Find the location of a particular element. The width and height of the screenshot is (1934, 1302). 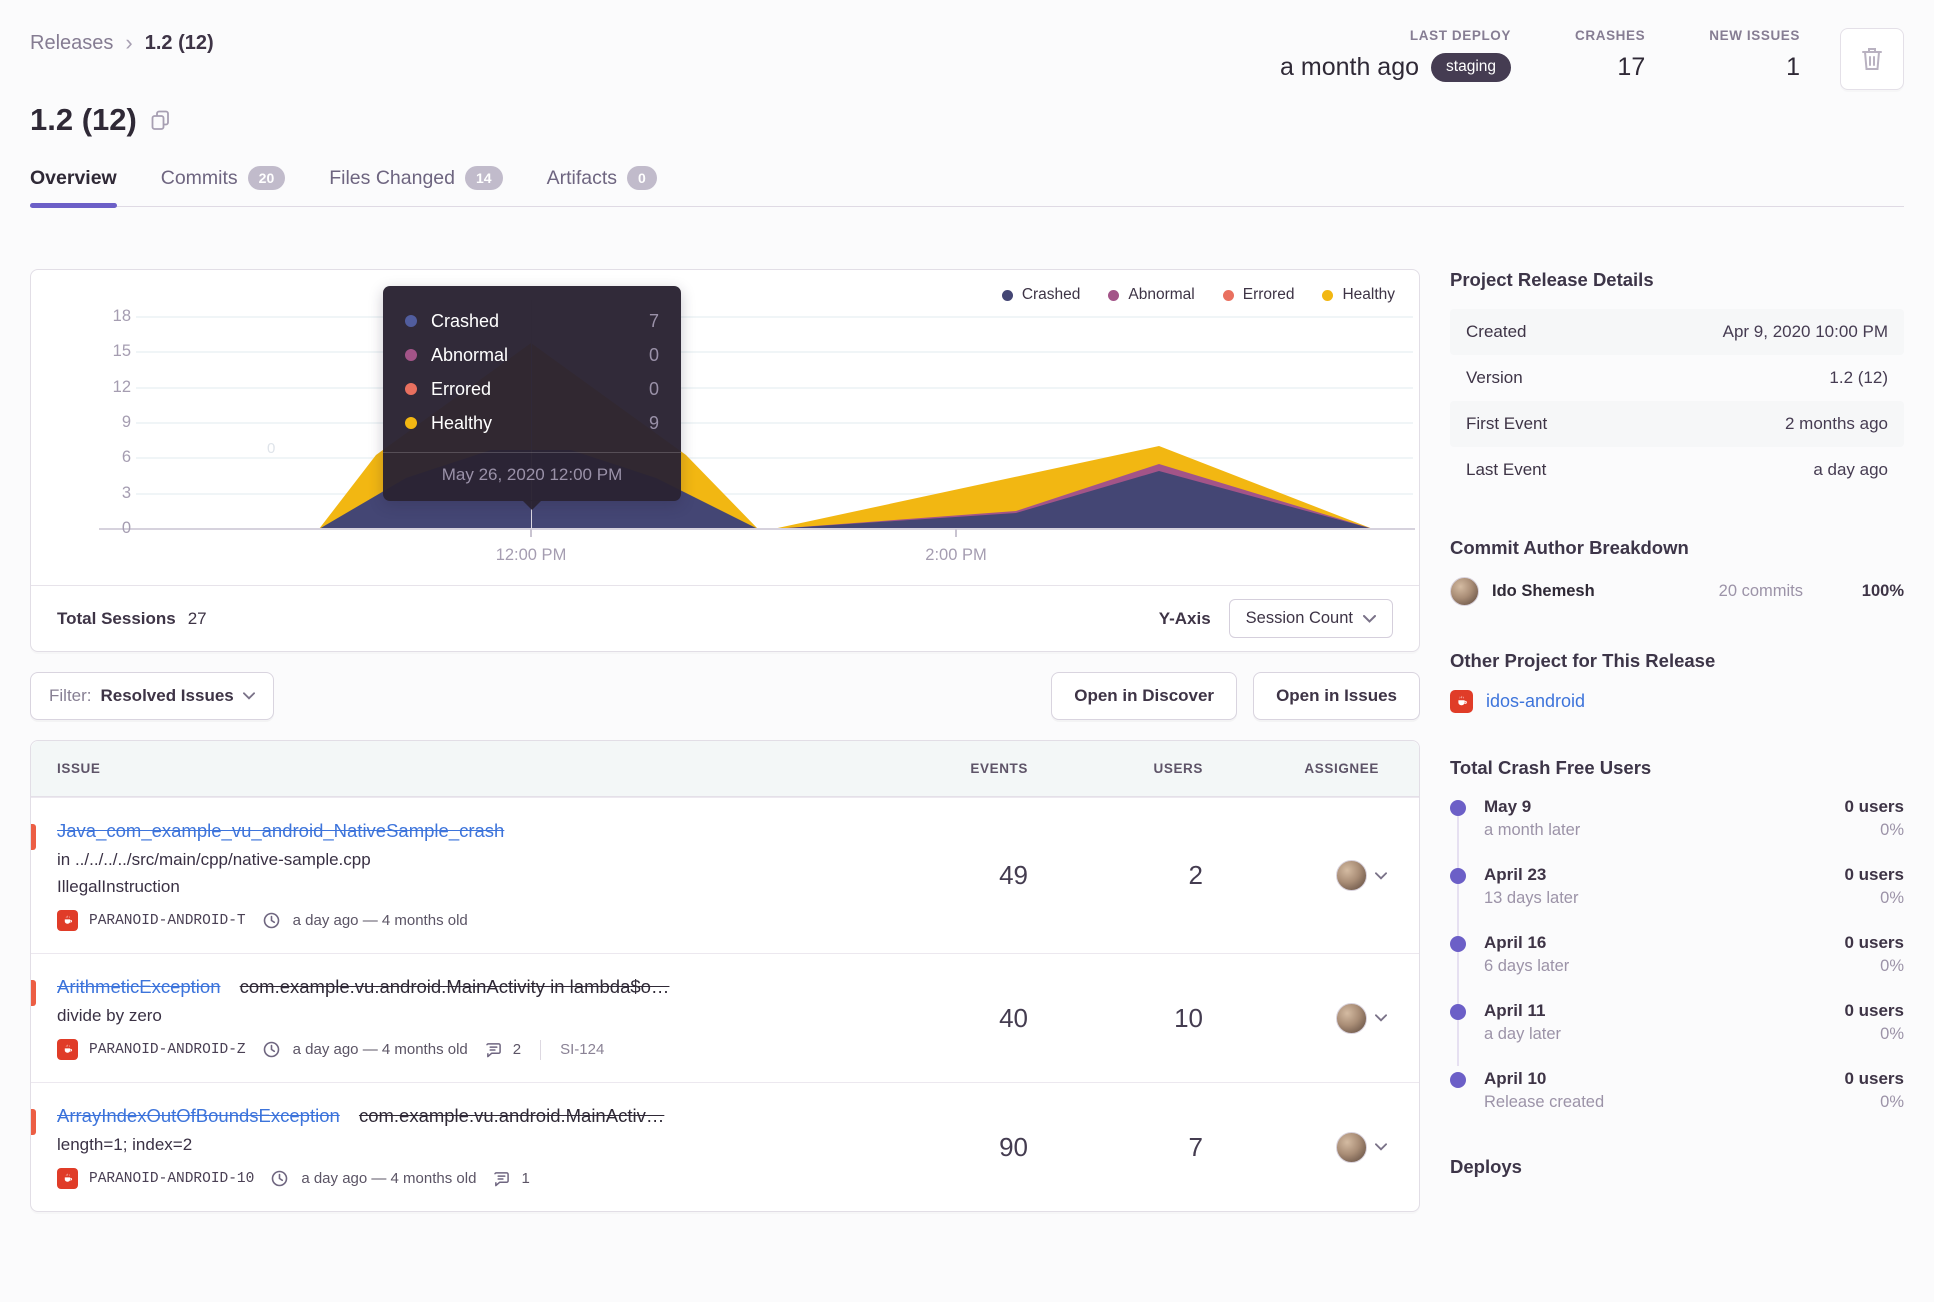

legend-errored: Errored is located at coordinates (1258, 295).